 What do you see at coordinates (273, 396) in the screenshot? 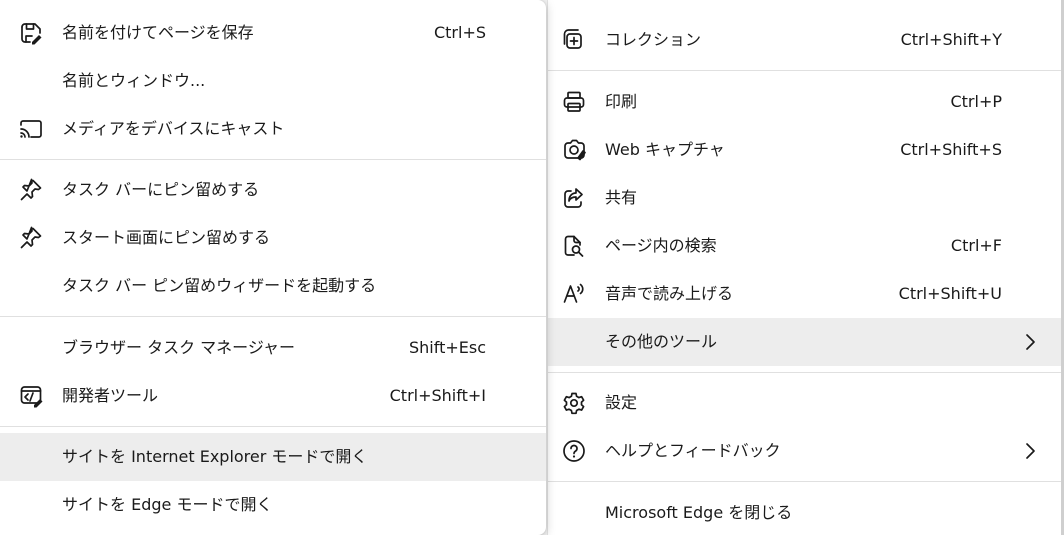
I see `submenu-item-developer-tools: 開発者ツール Ctrl+Shift+I` at bounding box center [273, 396].